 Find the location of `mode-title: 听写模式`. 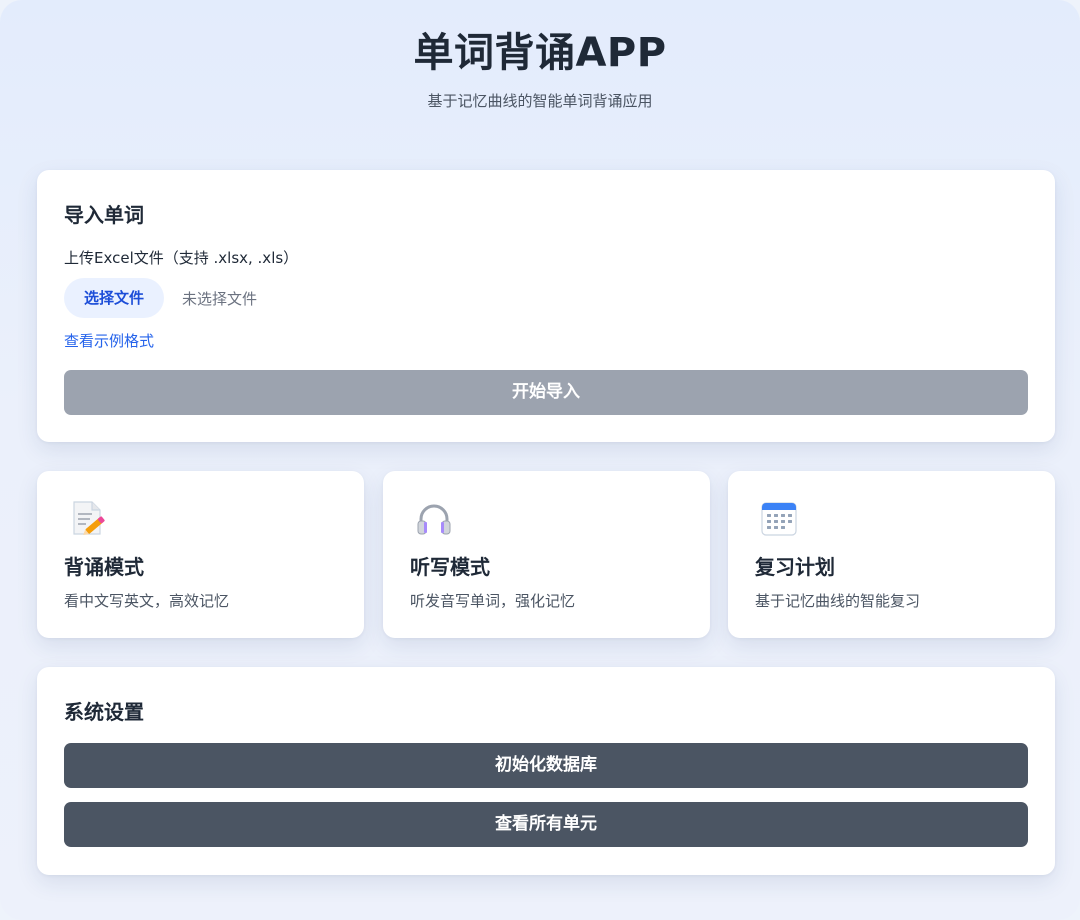

mode-title: 听写模式 is located at coordinates (450, 567).